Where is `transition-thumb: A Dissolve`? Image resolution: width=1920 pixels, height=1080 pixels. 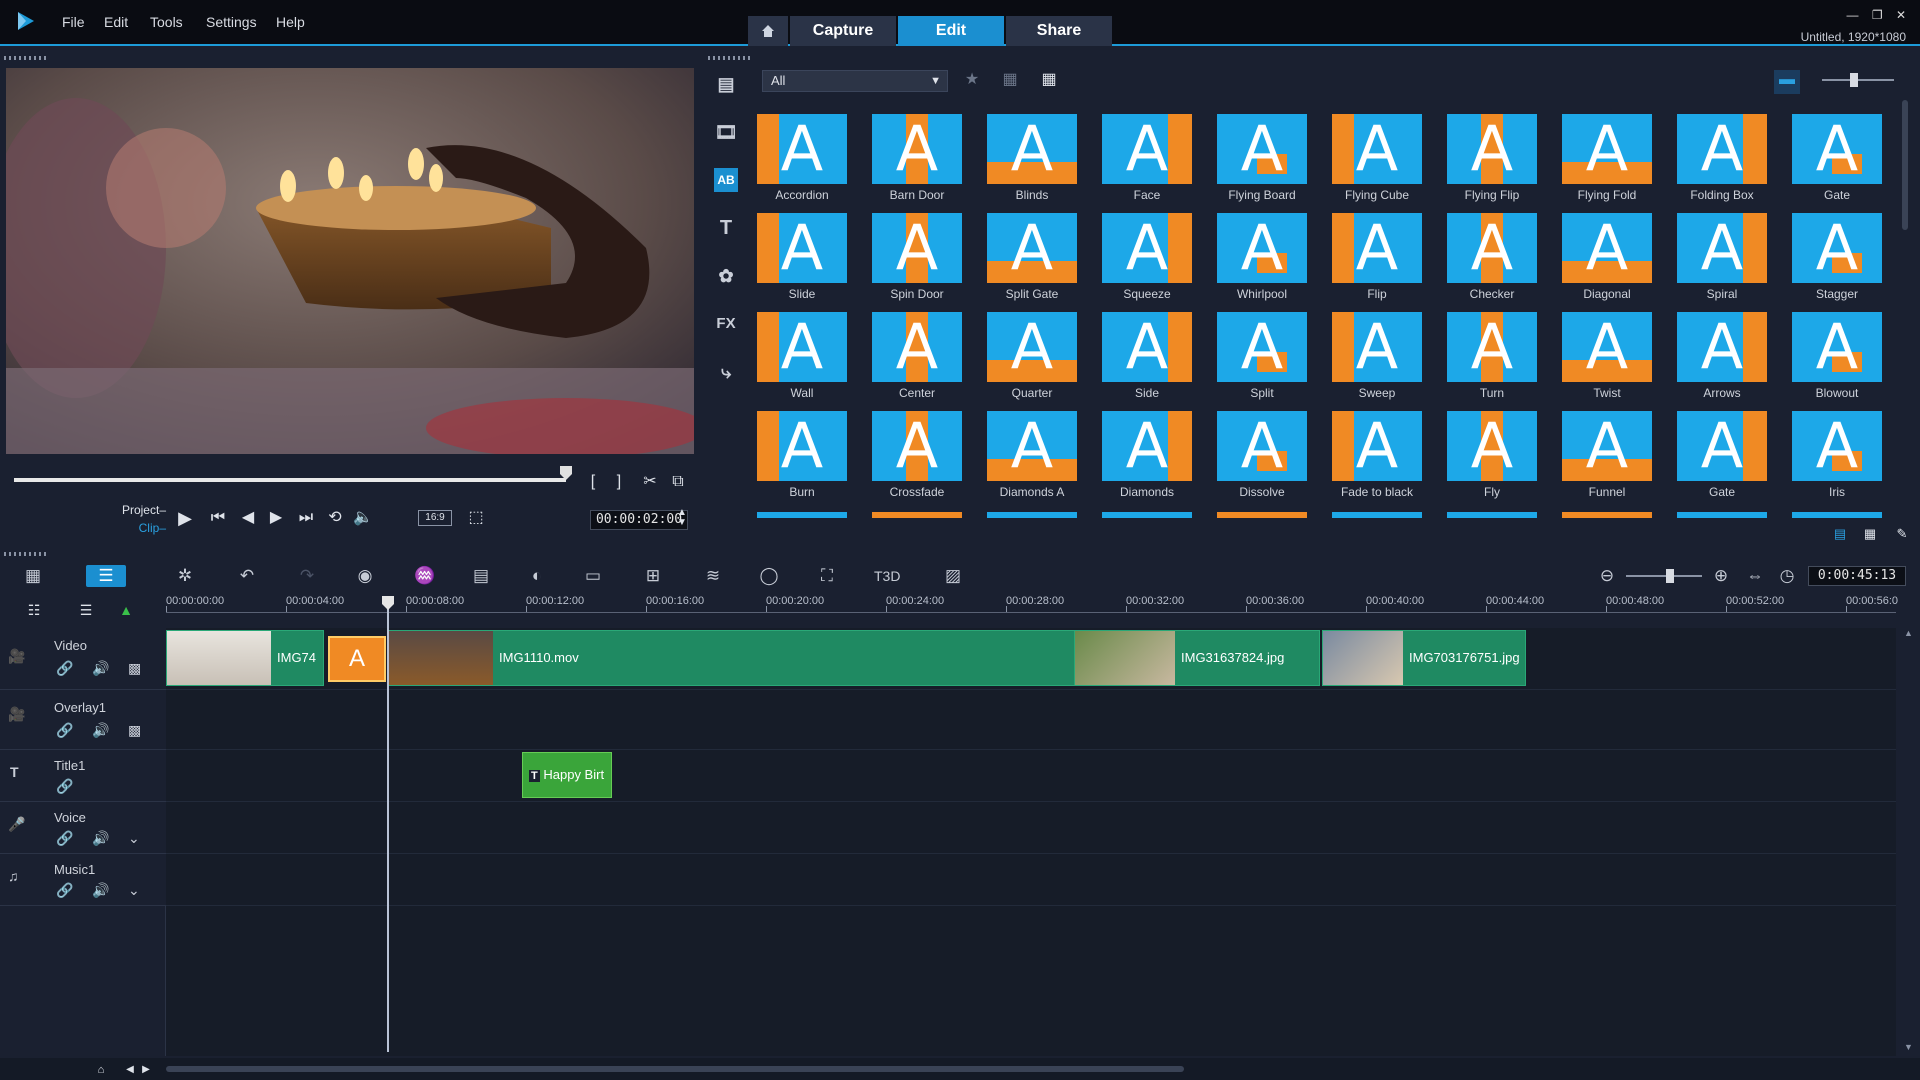 transition-thumb: A Dissolve is located at coordinates (1273, 457).